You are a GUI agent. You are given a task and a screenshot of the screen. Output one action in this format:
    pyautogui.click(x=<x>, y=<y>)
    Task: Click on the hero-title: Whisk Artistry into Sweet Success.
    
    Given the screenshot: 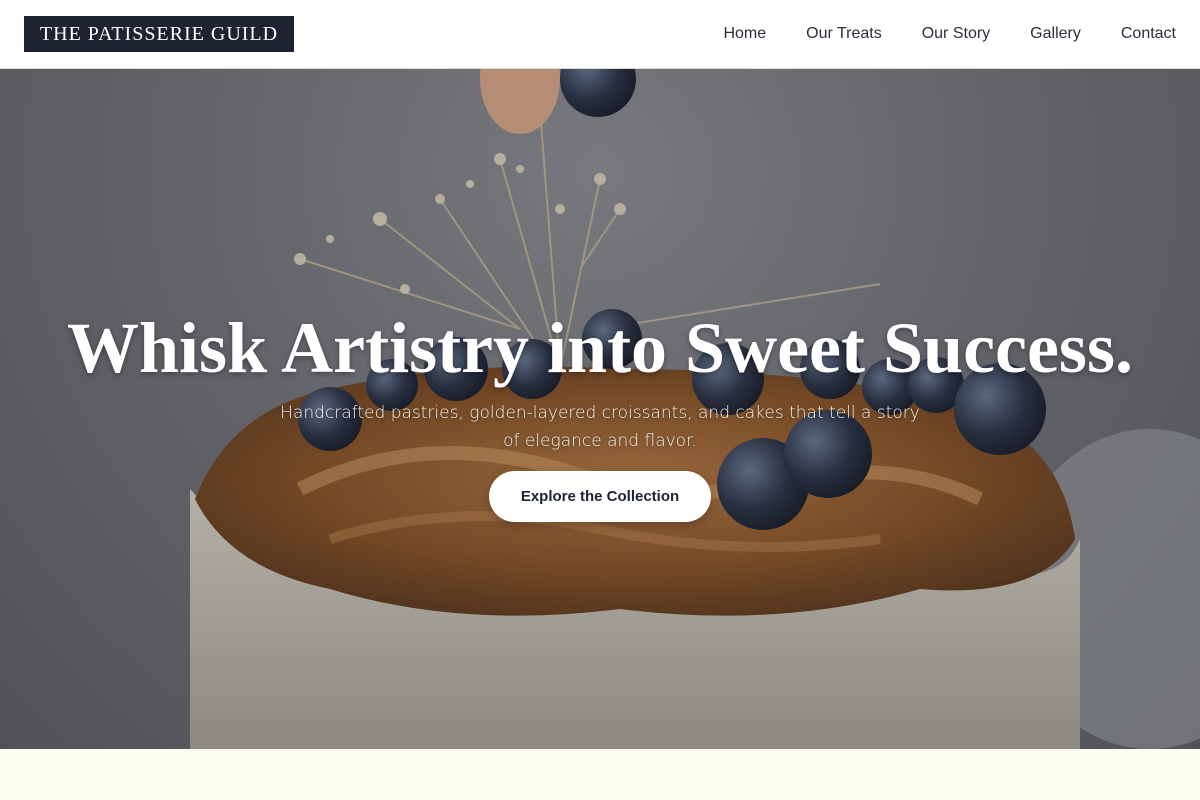 What is the action you would take?
    pyautogui.click(x=600, y=348)
    